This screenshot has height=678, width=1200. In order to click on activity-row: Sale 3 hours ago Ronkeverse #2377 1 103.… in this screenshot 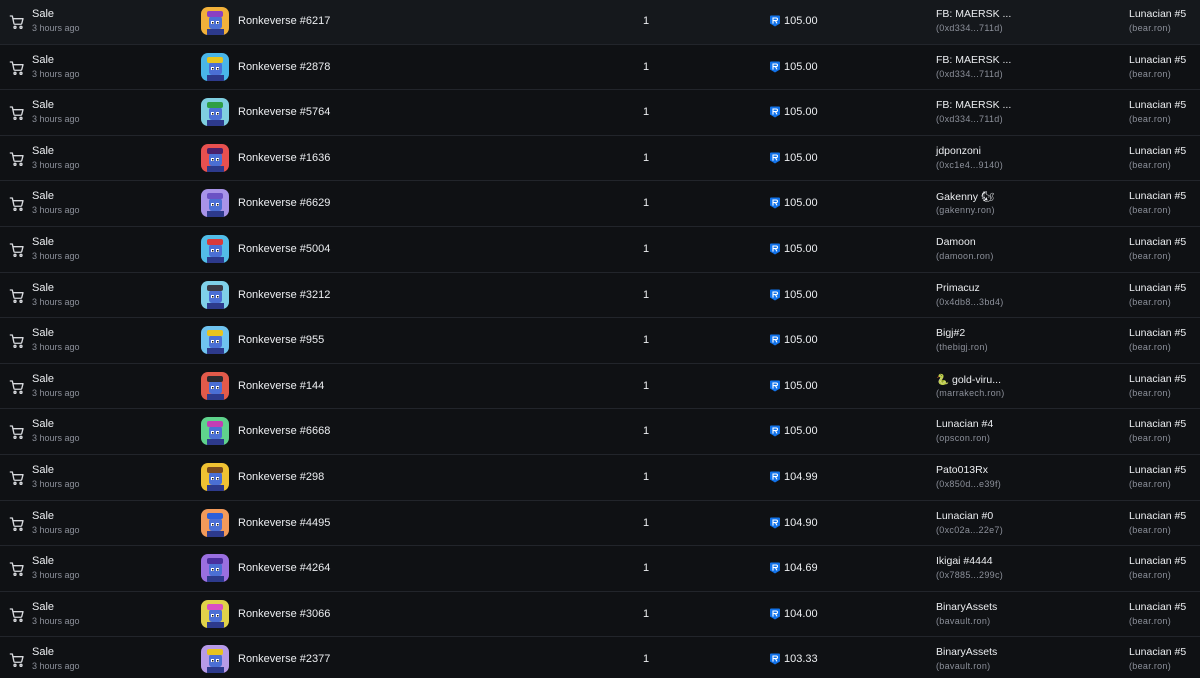, I will do `click(600, 657)`.